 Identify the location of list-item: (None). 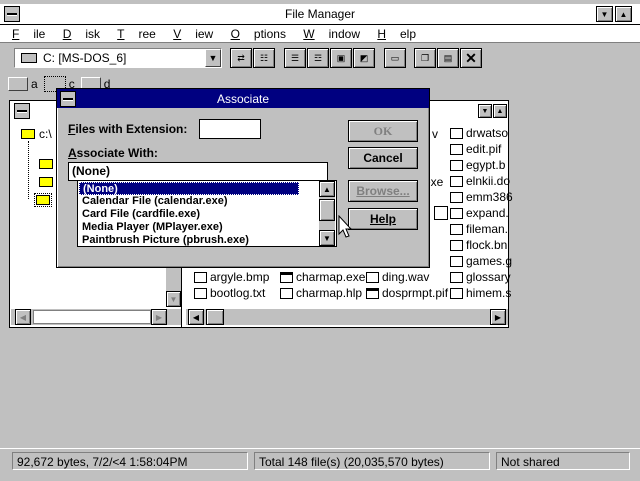
(189, 188).